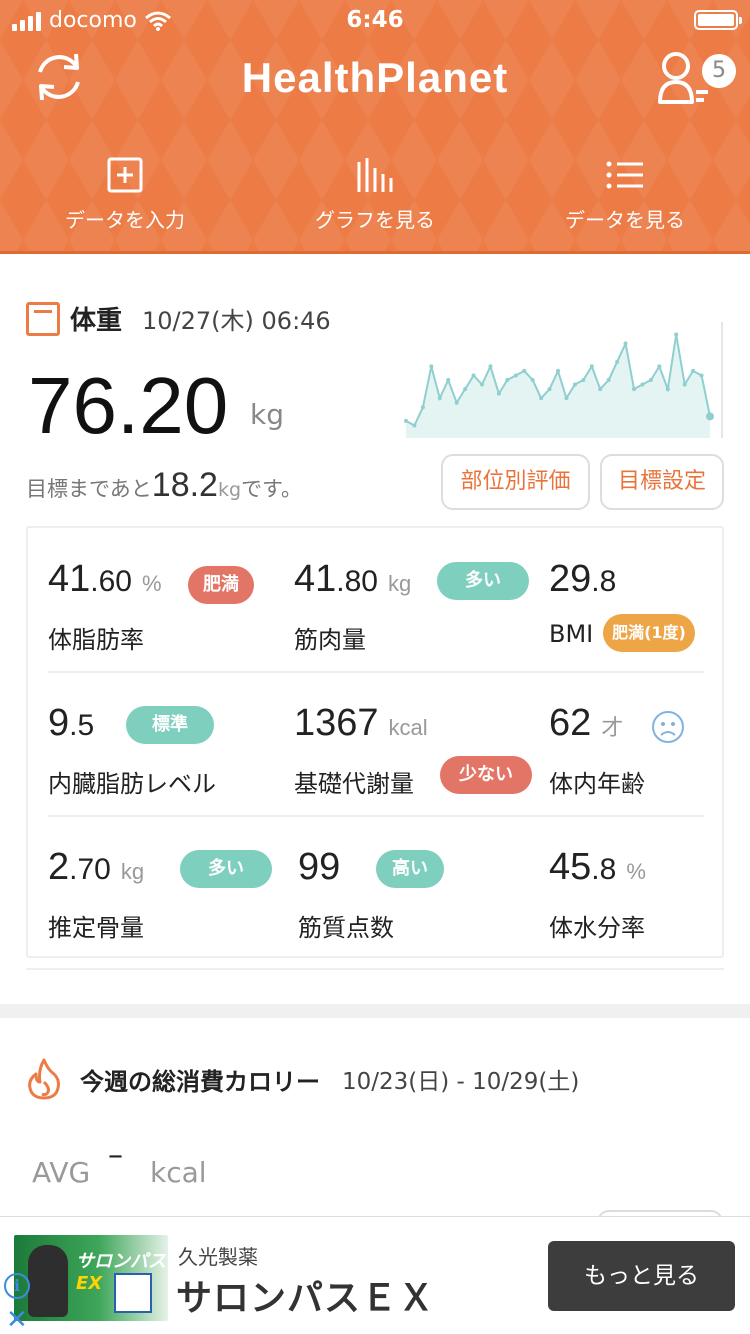 This screenshot has height=1334, width=750. Describe the element at coordinates (662, 482) in the screenshot. I see `goal-setting-button: 目標設定` at that location.